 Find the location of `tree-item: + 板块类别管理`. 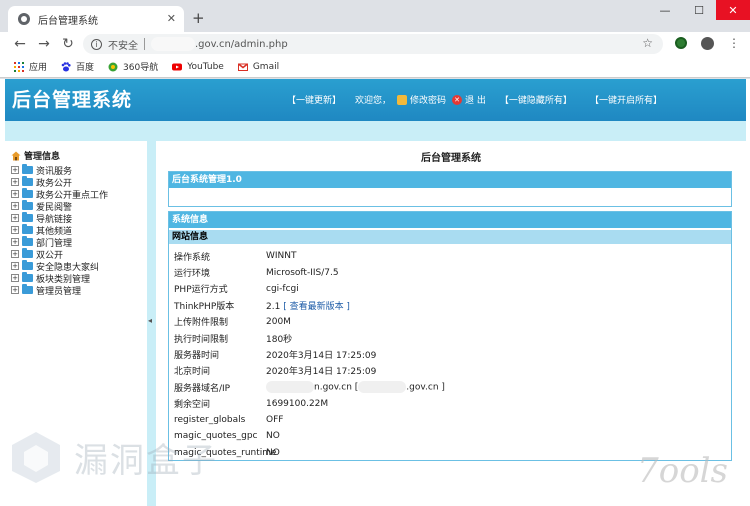

tree-item: + 板块类别管理 is located at coordinates (76, 278).